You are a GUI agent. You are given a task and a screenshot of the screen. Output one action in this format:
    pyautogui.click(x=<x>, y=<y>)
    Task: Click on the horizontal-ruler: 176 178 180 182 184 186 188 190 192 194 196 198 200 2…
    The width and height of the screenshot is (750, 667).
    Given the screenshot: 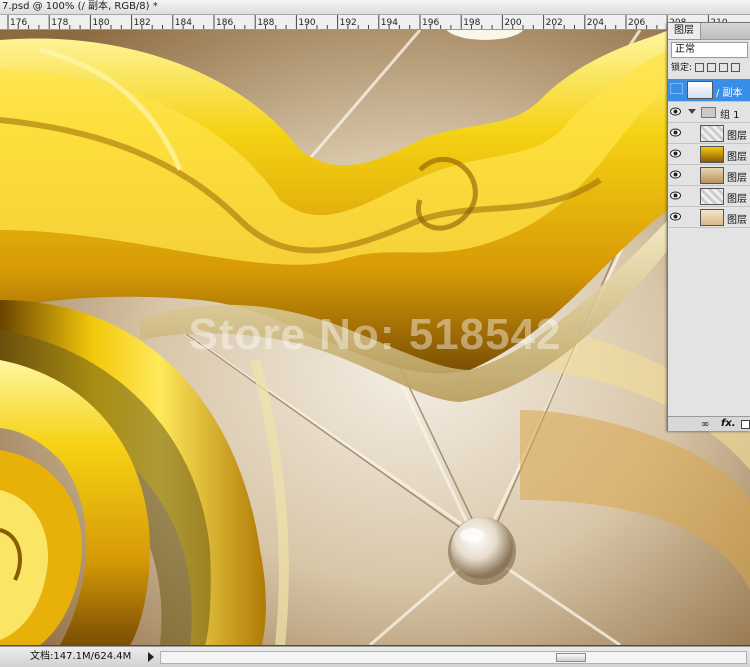 What is the action you would take?
    pyautogui.click(x=375, y=22)
    